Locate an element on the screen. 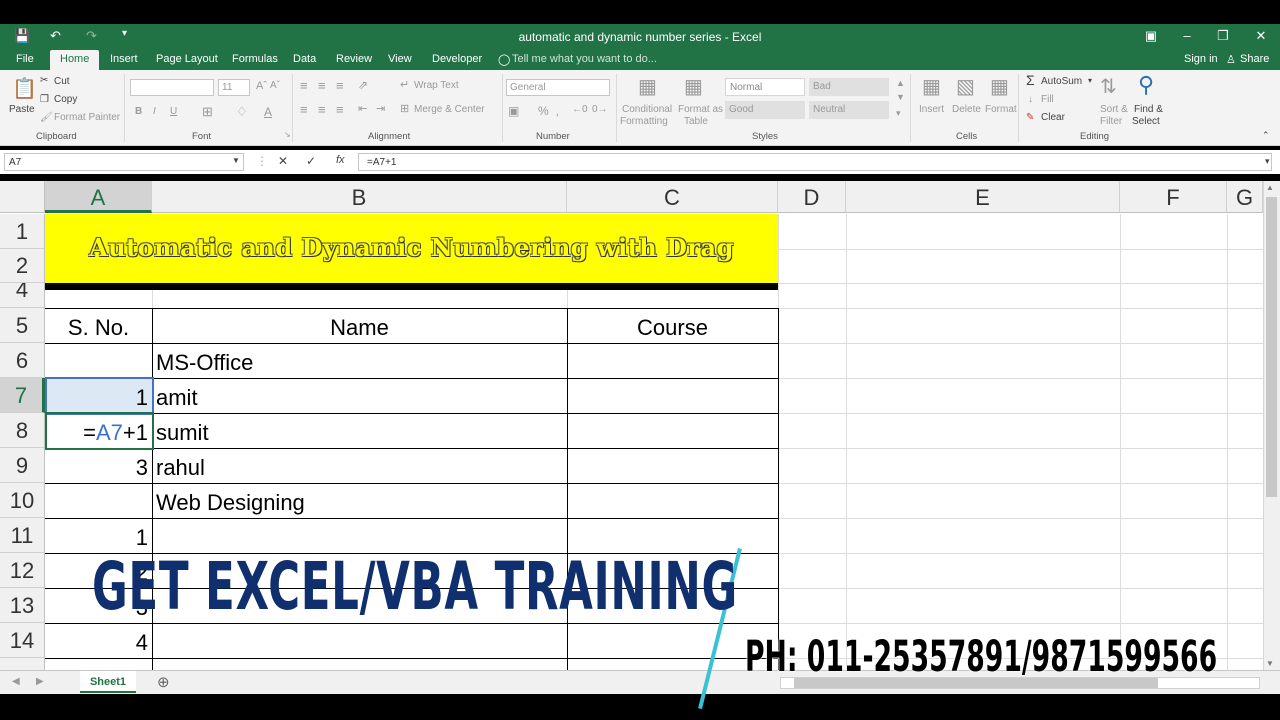  row-header-13: 13 is located at coordinates (22, 605).